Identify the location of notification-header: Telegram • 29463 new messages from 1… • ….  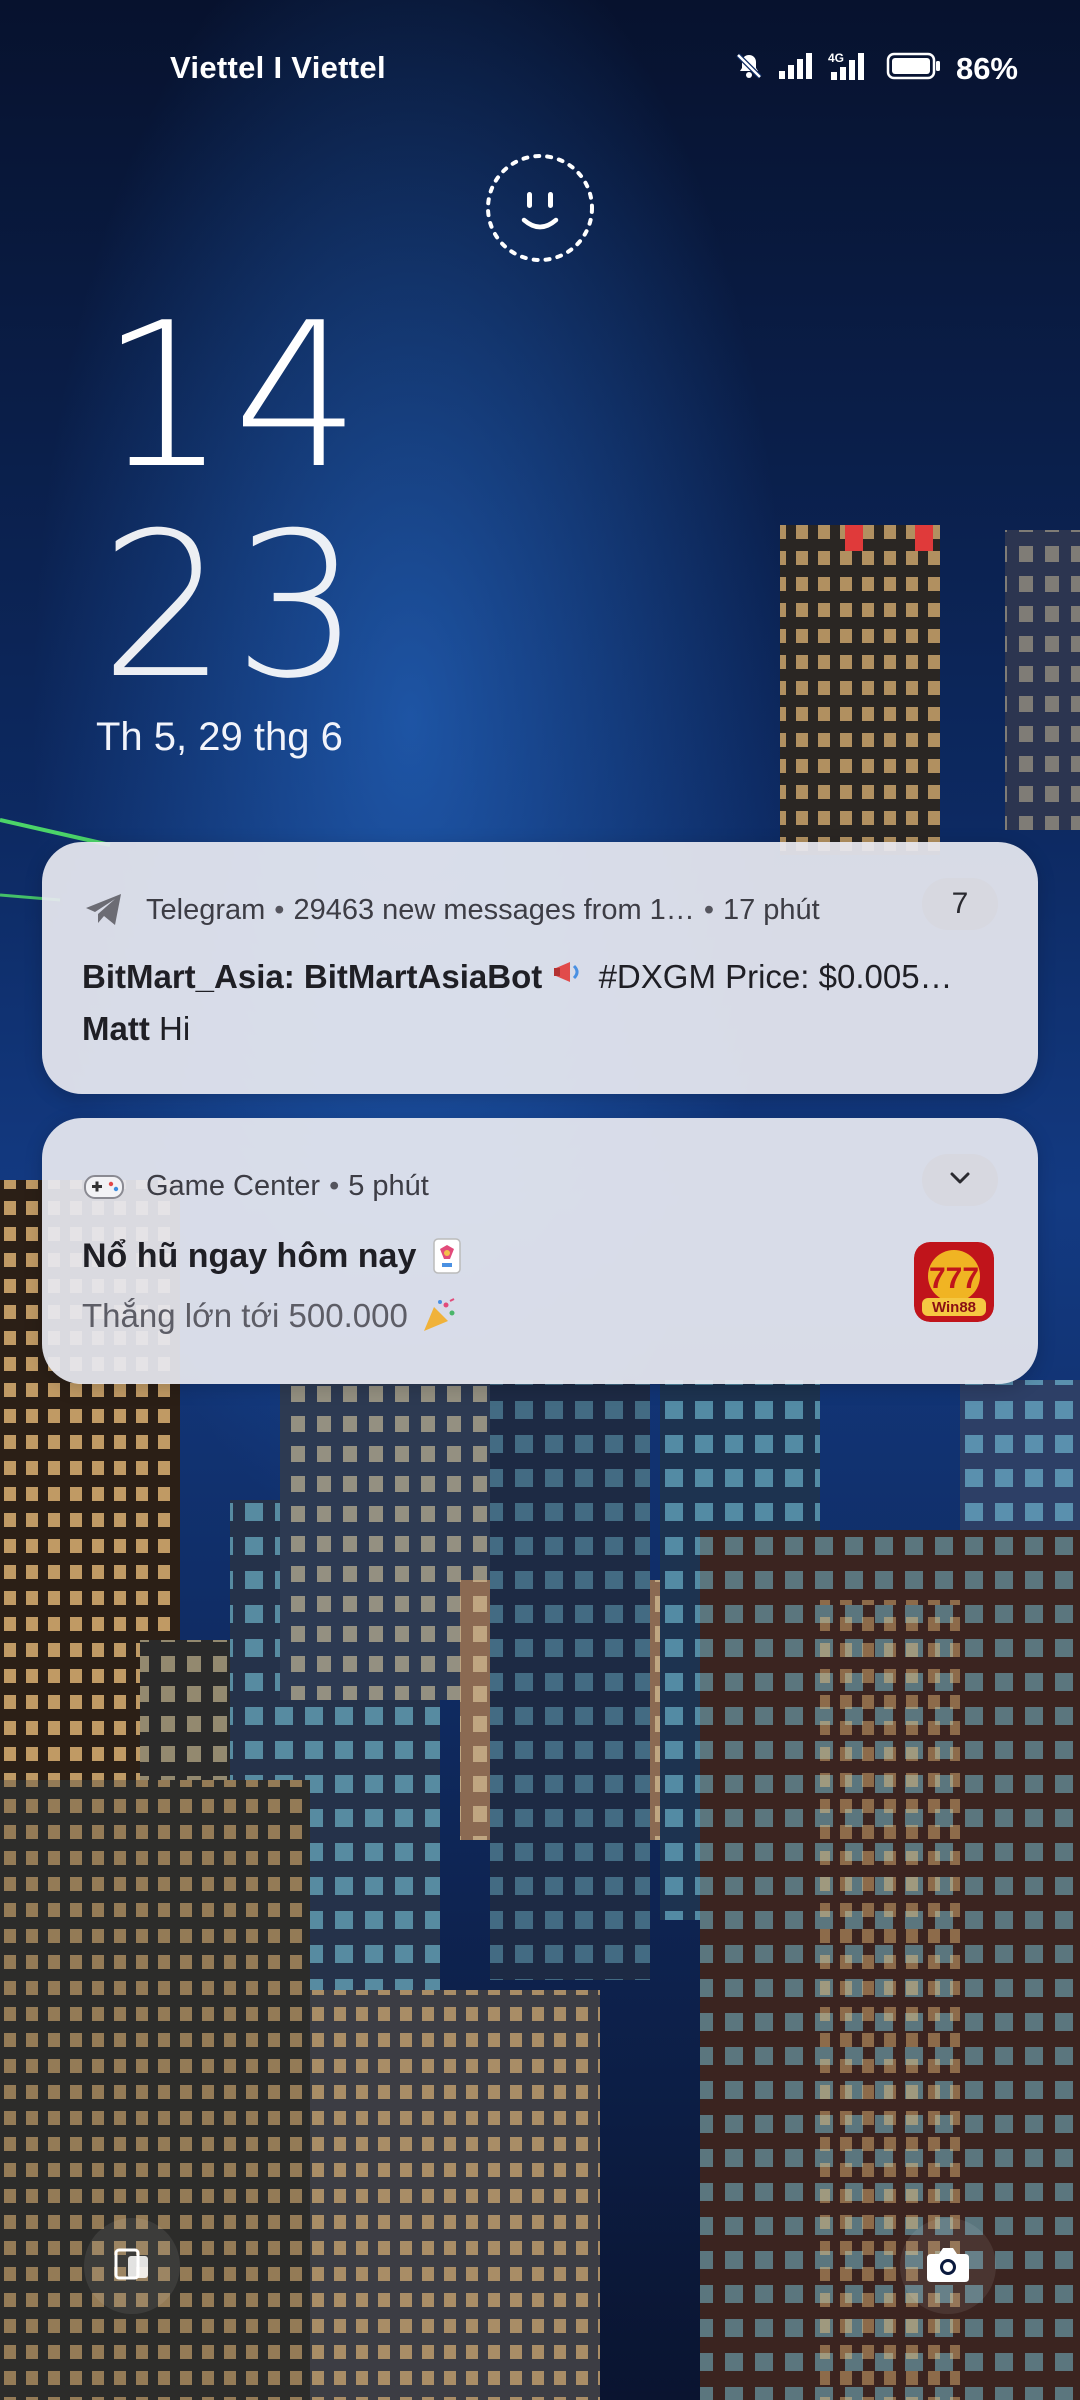
(540, 910).